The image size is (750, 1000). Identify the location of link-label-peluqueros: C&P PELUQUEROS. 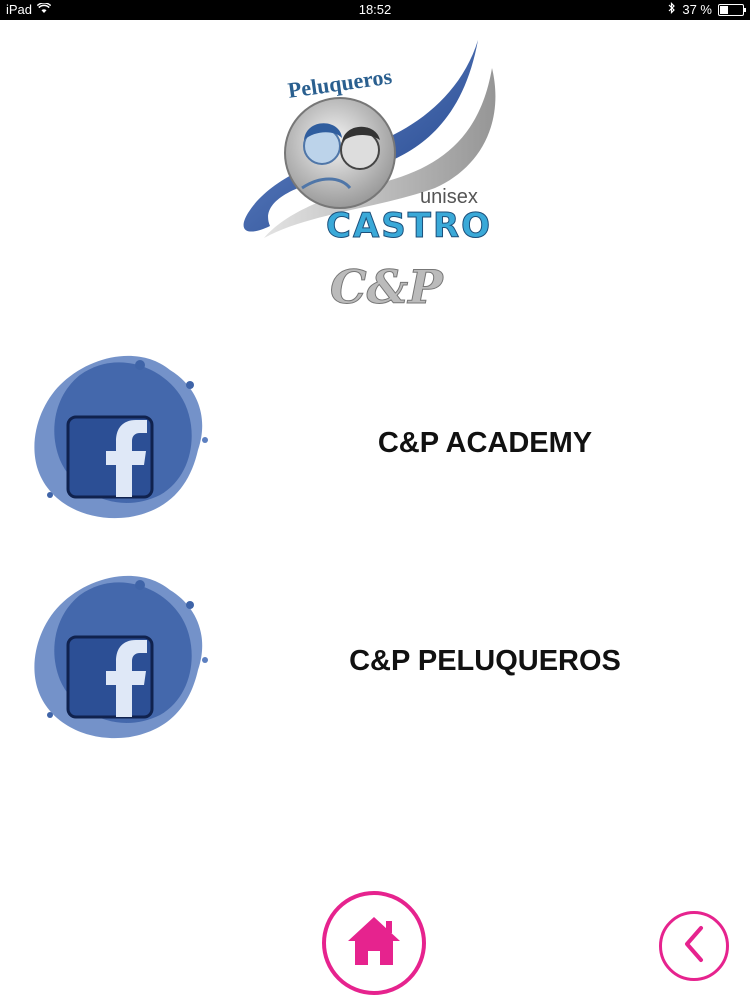
(485, 661).